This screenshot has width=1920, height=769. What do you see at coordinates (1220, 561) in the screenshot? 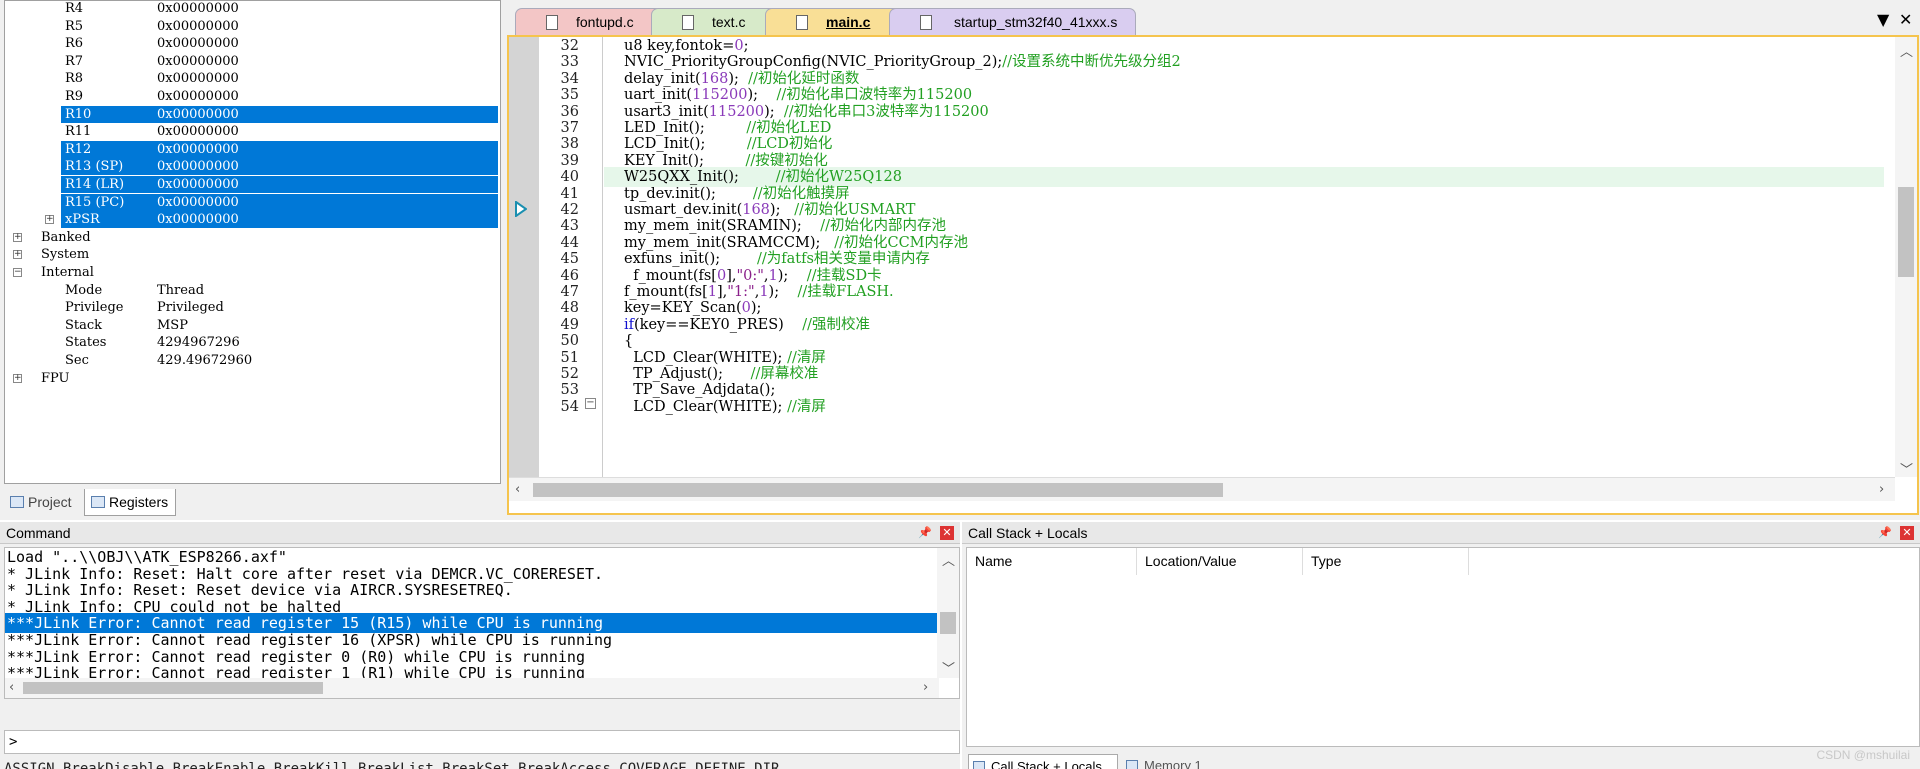
I see `column-location-value: Location/Value` at bounding box center [1220, 561].